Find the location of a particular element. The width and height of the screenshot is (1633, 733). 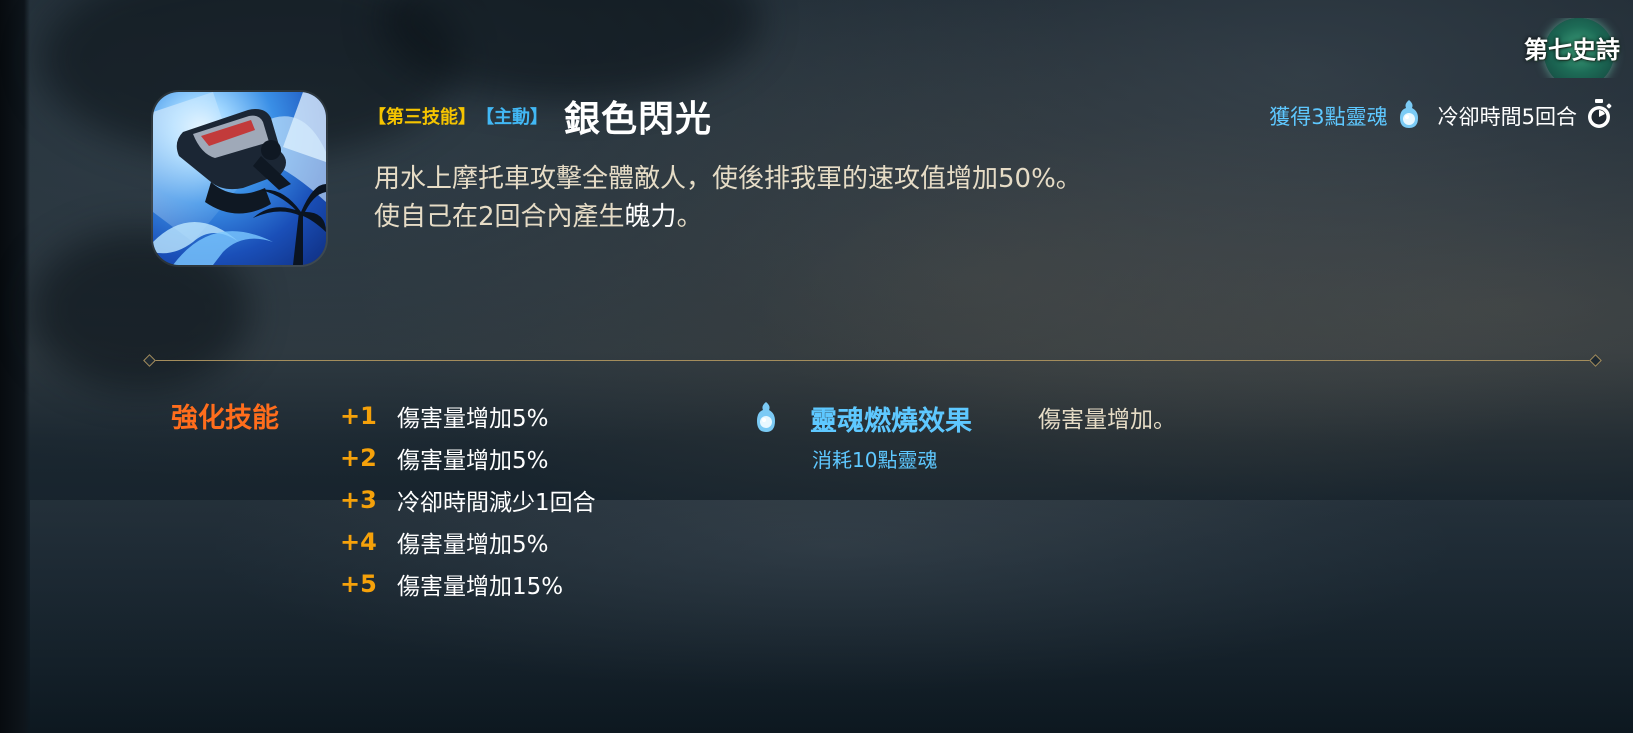

cooldown-text: 冷卻時間5回合 is located at coordinates (1507, 117).